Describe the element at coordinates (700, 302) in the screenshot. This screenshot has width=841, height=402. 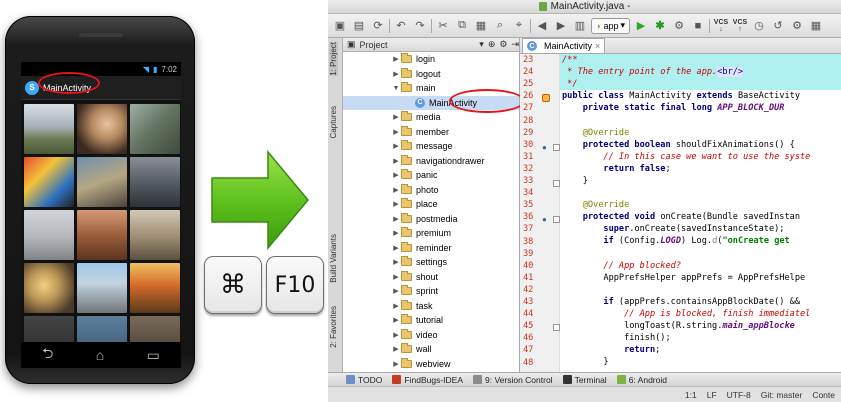
I see `code-line: if (appPrefs.containsAppBlockDate() &&` at that location.